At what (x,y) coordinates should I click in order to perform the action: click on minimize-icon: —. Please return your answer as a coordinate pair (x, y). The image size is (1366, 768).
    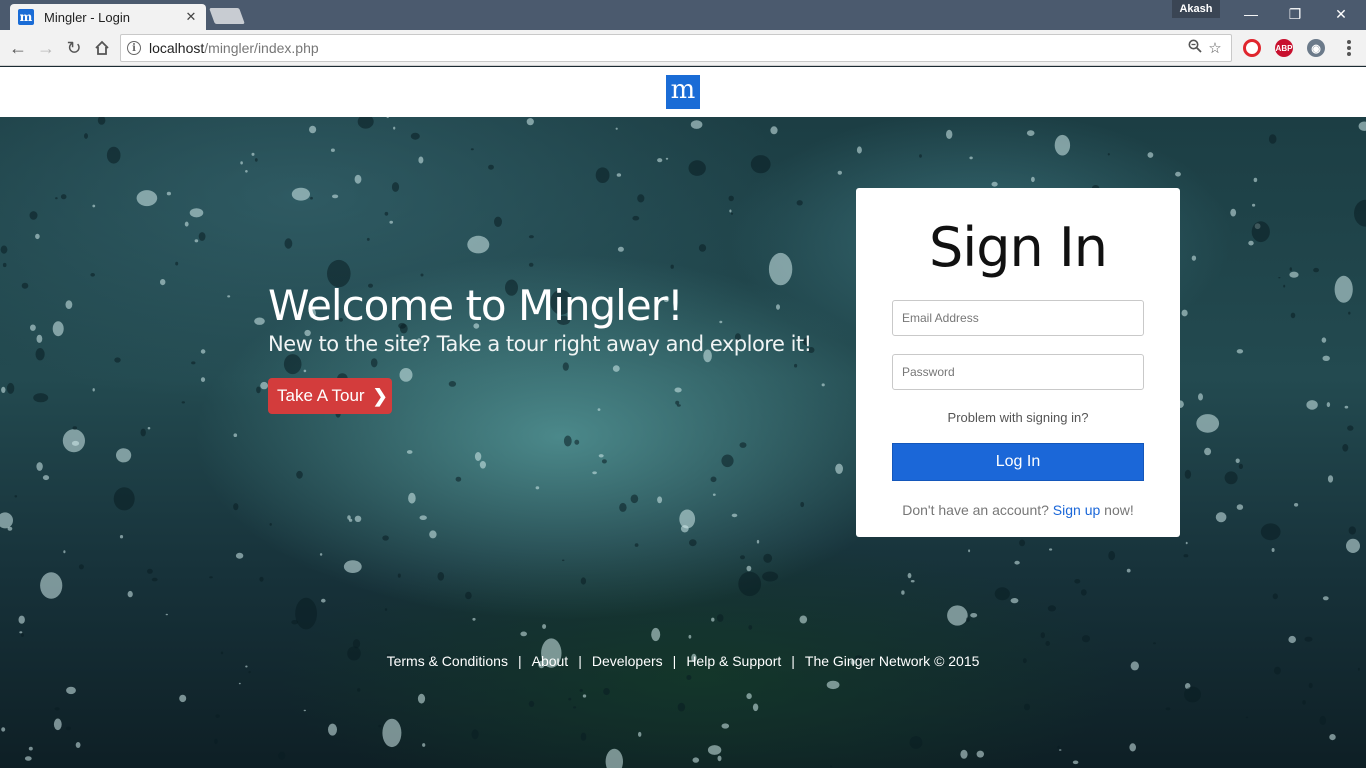
    Looking at the image, I should click on (1251, 14).